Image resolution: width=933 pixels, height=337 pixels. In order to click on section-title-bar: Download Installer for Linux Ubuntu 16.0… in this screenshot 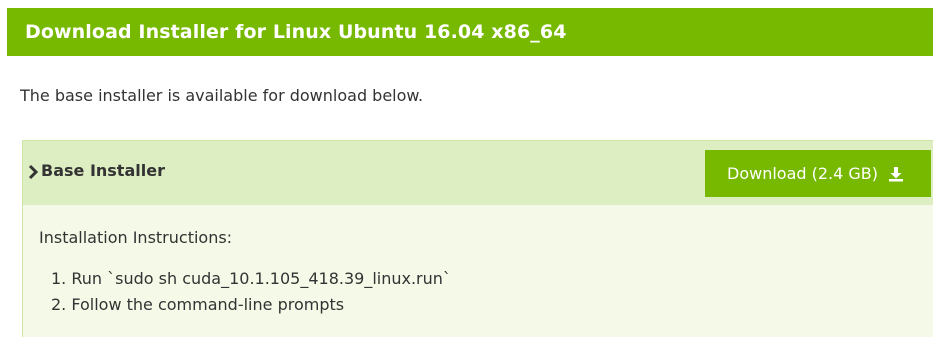, I will do `click(470, 32)`.